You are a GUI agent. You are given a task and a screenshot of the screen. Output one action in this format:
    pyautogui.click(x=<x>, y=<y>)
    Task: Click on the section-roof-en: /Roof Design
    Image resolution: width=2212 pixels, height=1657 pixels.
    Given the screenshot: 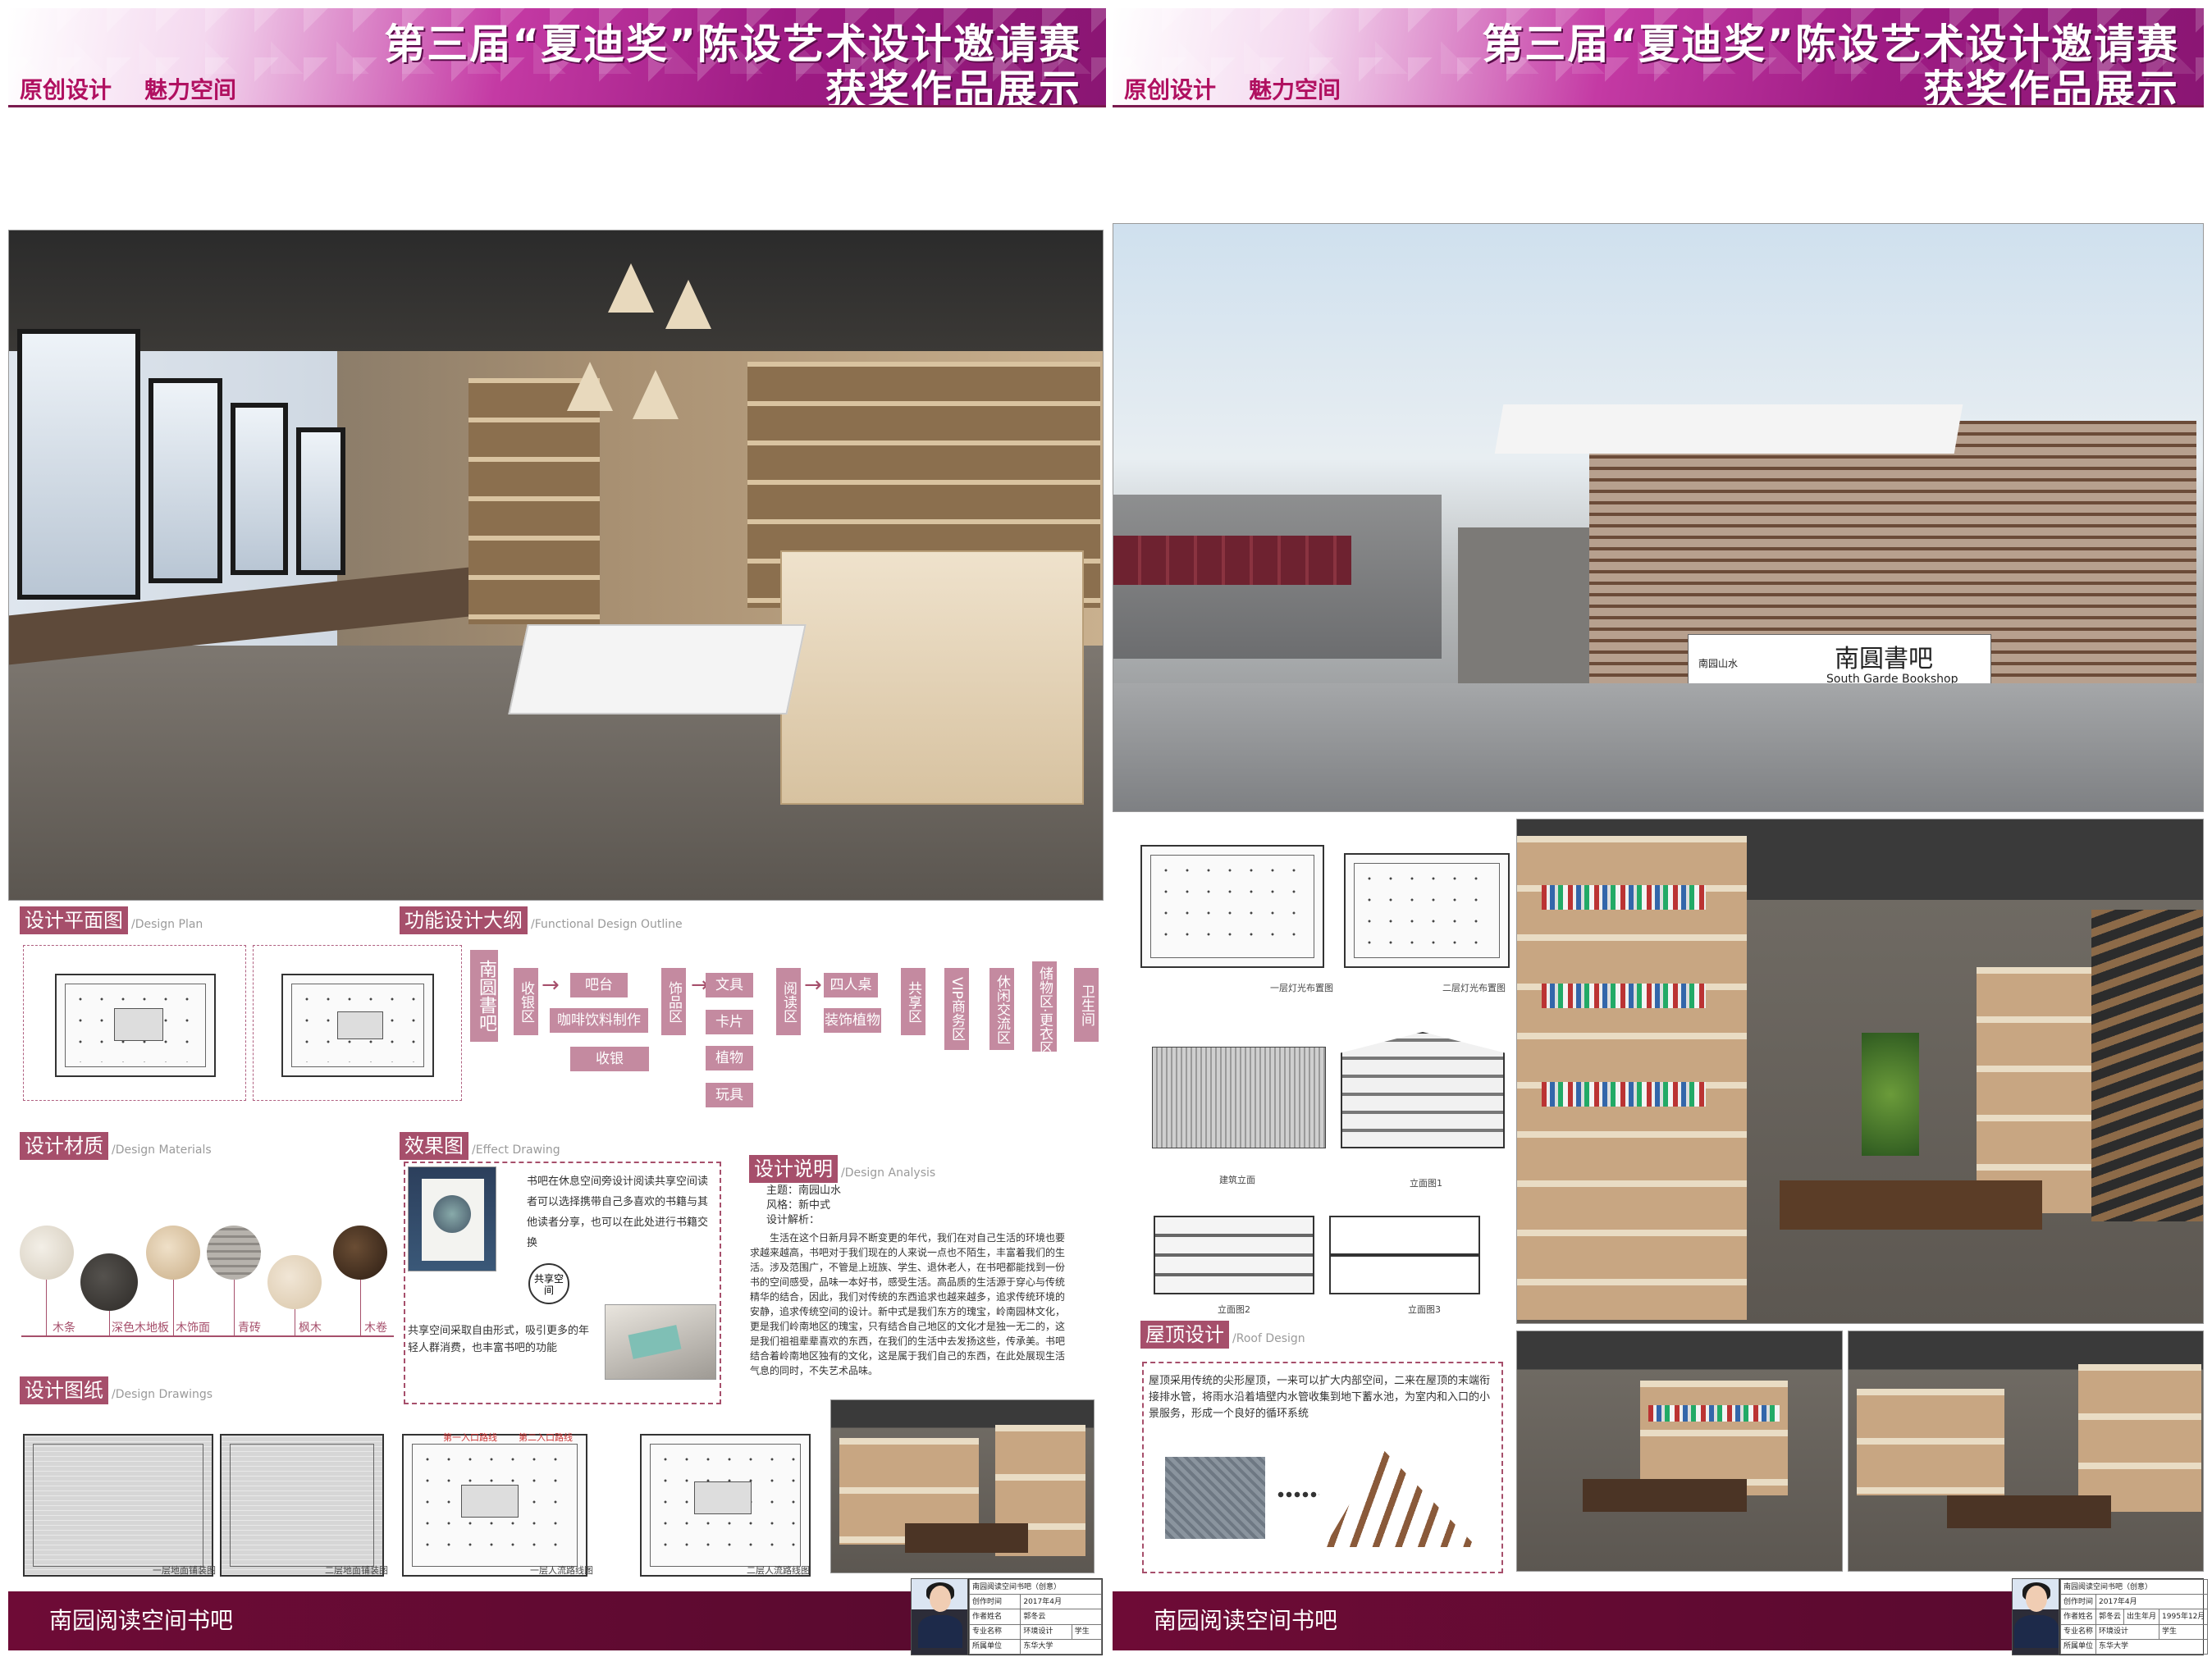 What is the action you would take?
    pyautogui.click(x=1268, y=1338)
    